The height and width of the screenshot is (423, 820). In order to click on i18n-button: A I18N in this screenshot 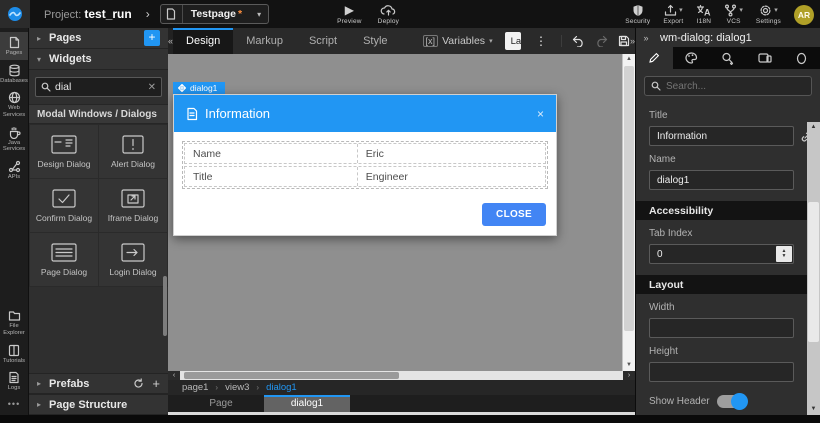, I will do `click(703, 14)`.